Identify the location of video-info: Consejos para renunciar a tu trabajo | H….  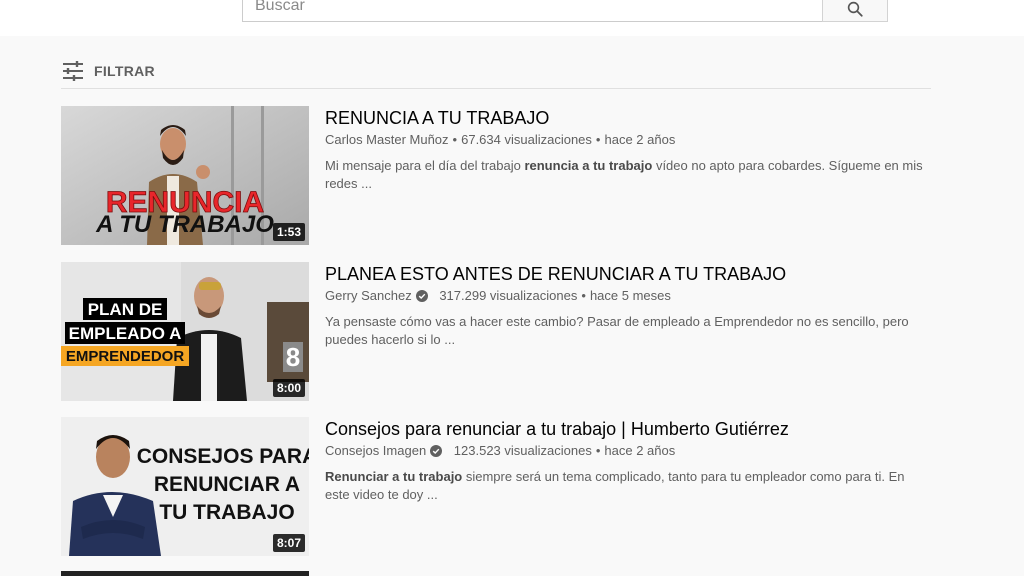
(630, 460).